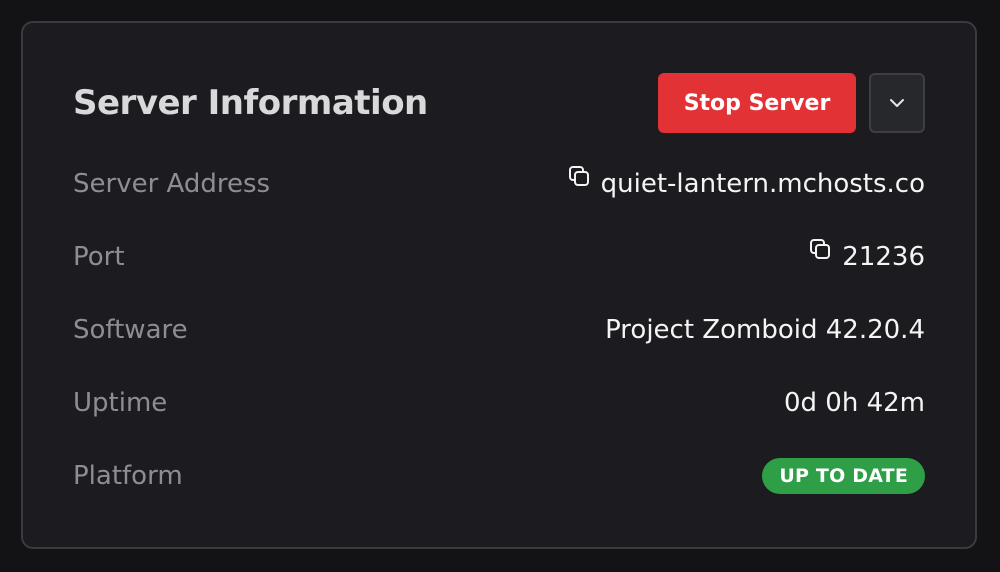 This screenshot has height=572, width=1000. What do you see at coordinates (172, 183) in the screenshot?
I see `server-address-label: Server Address` at bounding box center [172, 183].